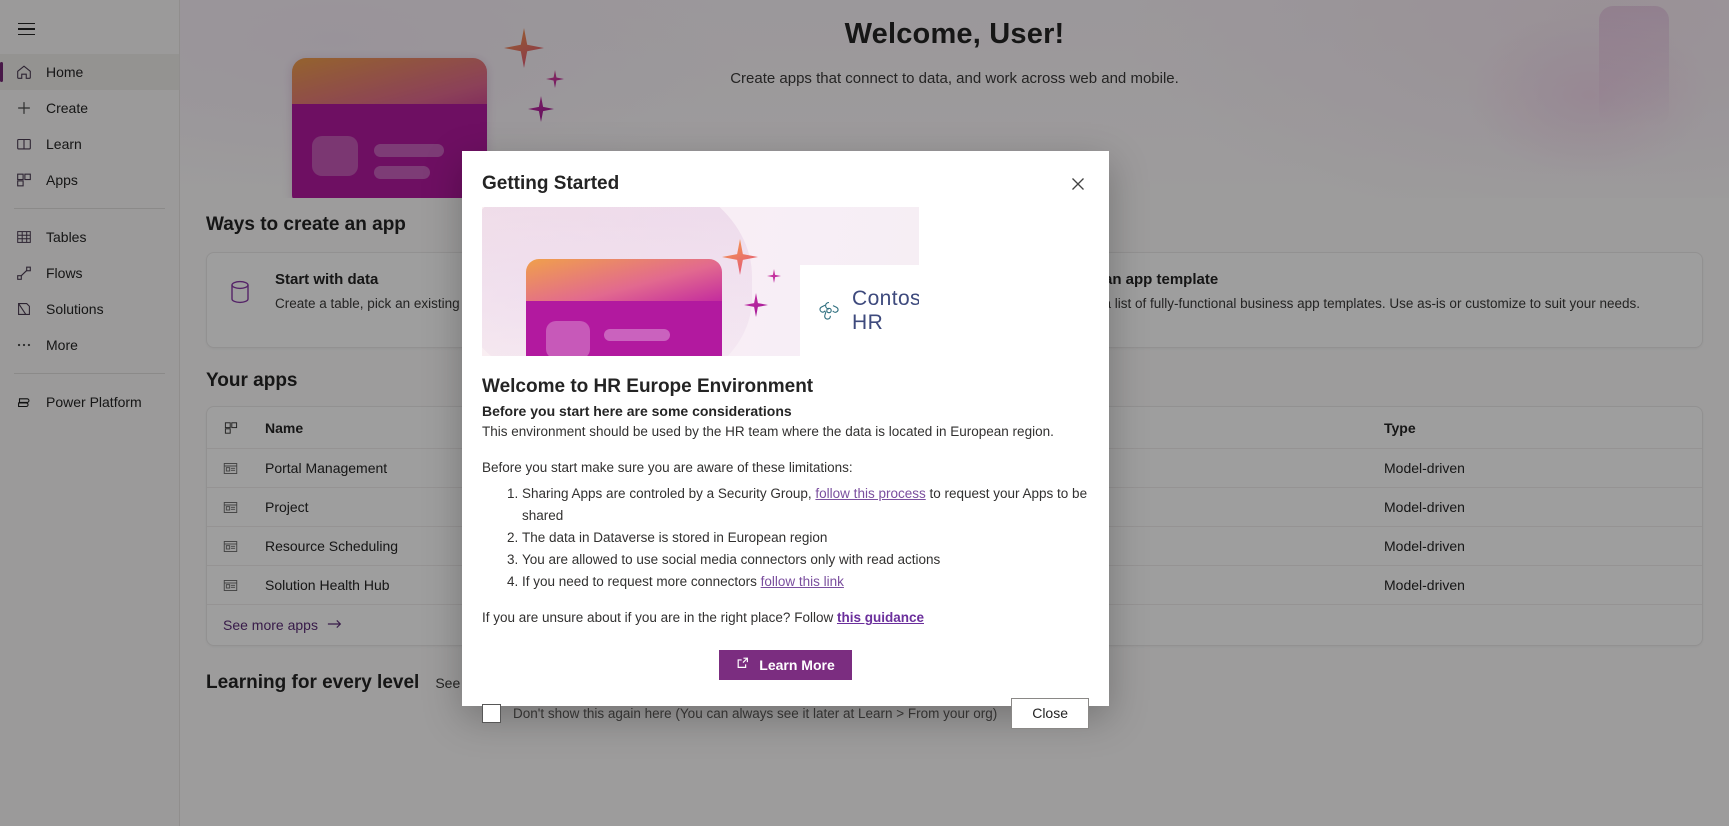 The height and width of the screenshot is (826, 1729). Describe the element at coordinates (743, 664) in the screenshot. I see `external-link-icon` at that location.